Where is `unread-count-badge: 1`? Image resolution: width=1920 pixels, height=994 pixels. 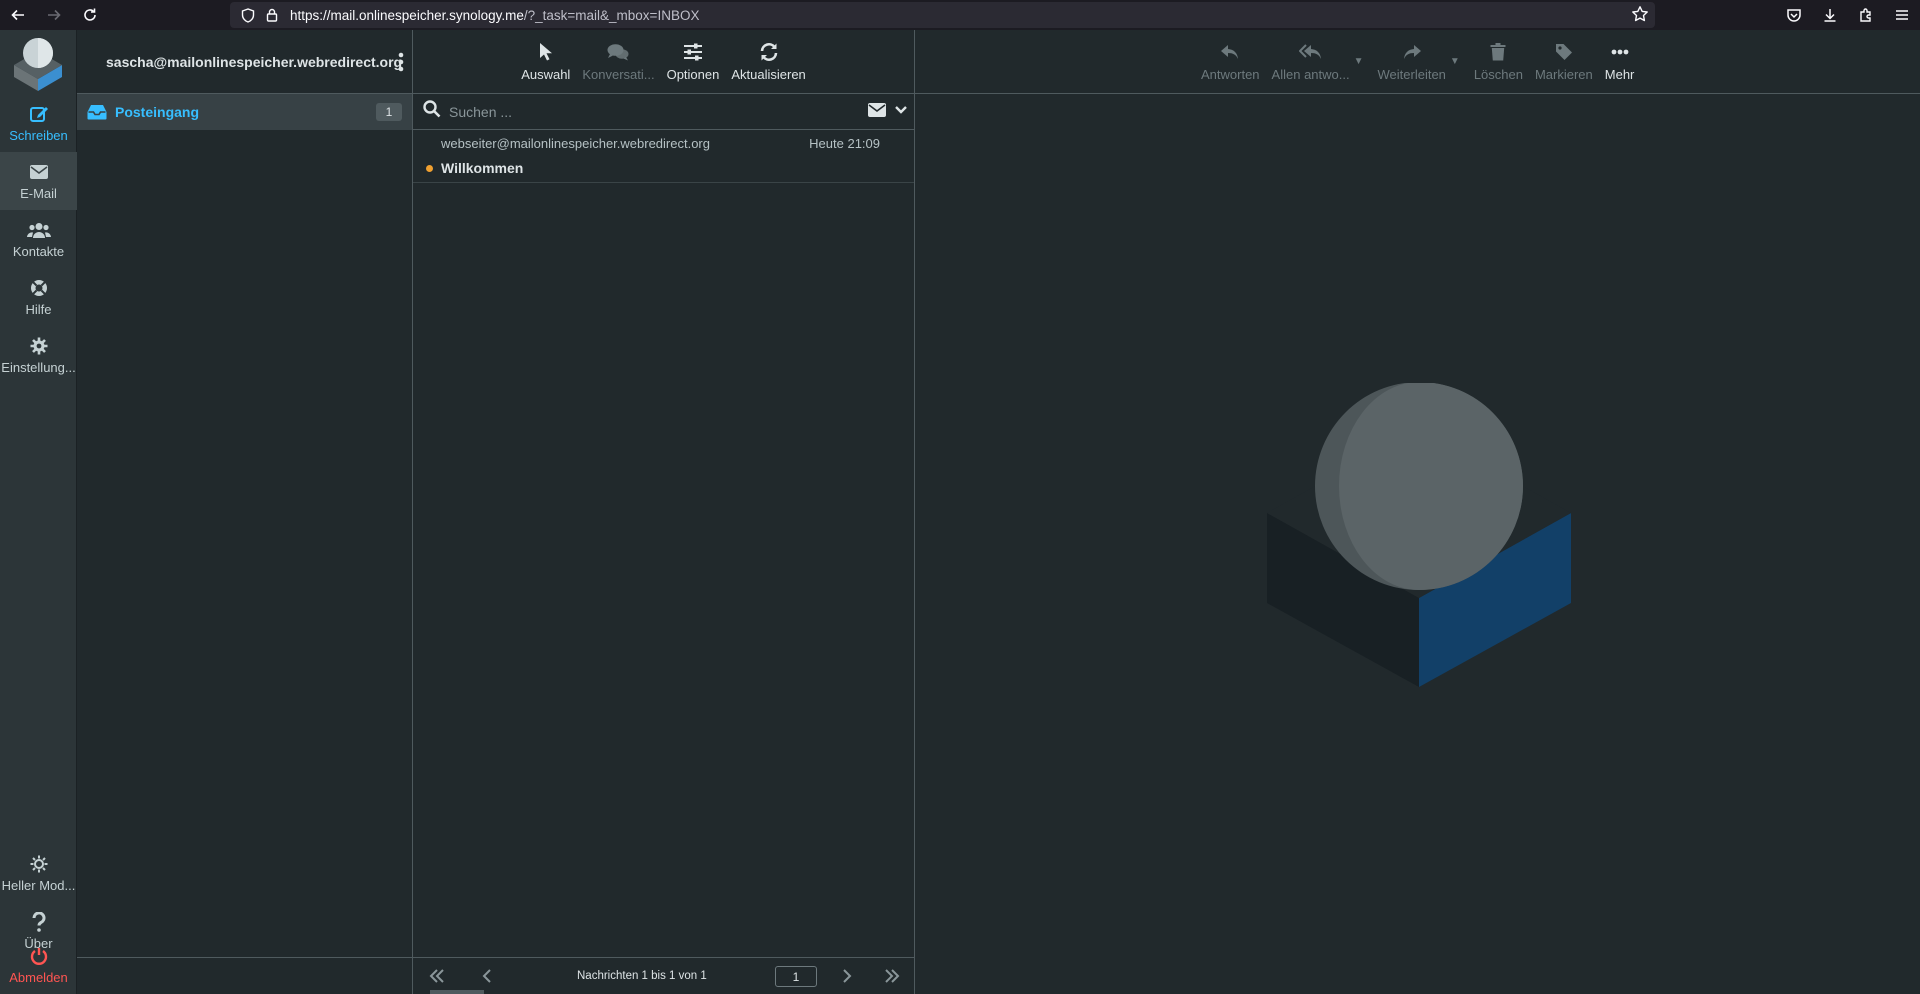
unread-count-badge: 1 is located at coordinates (389, 112).